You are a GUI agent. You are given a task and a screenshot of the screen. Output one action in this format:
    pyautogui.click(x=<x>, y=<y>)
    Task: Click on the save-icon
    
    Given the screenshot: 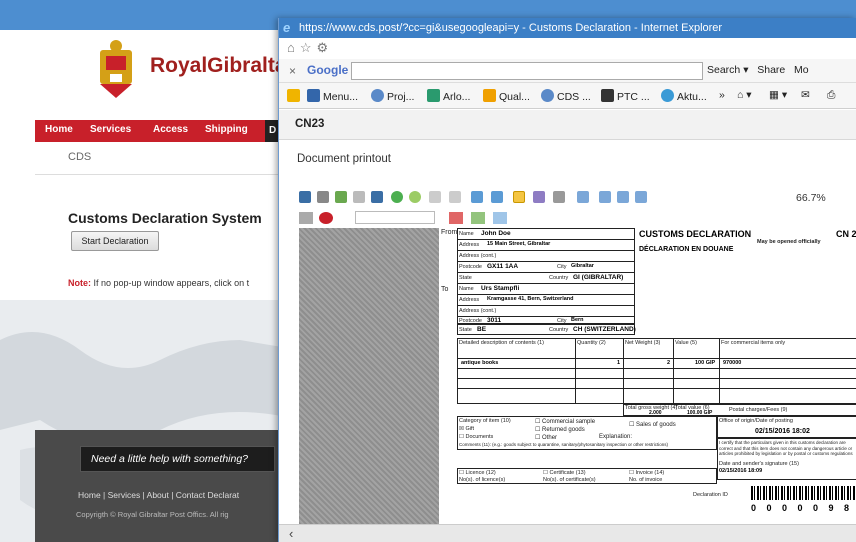 What is the action you would take?
    pyautogui.click(x=305, y=197)
    